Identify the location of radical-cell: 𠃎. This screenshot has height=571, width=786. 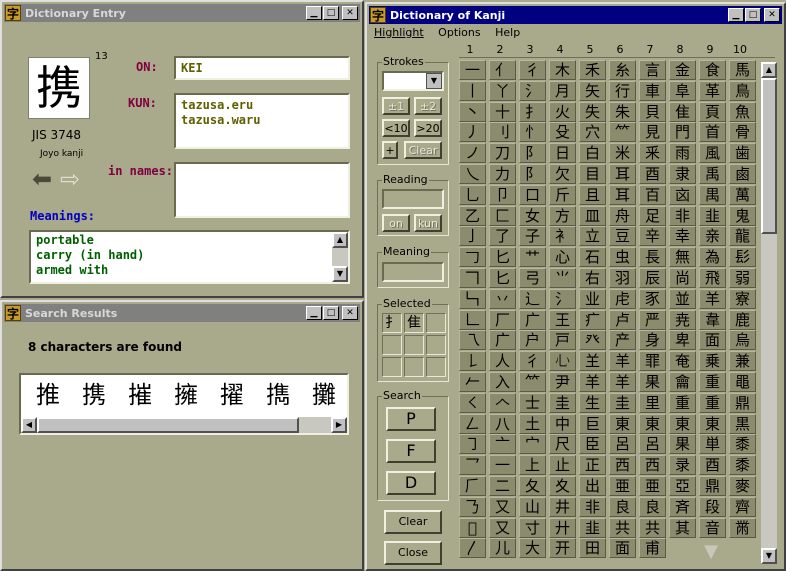
(472, 527).